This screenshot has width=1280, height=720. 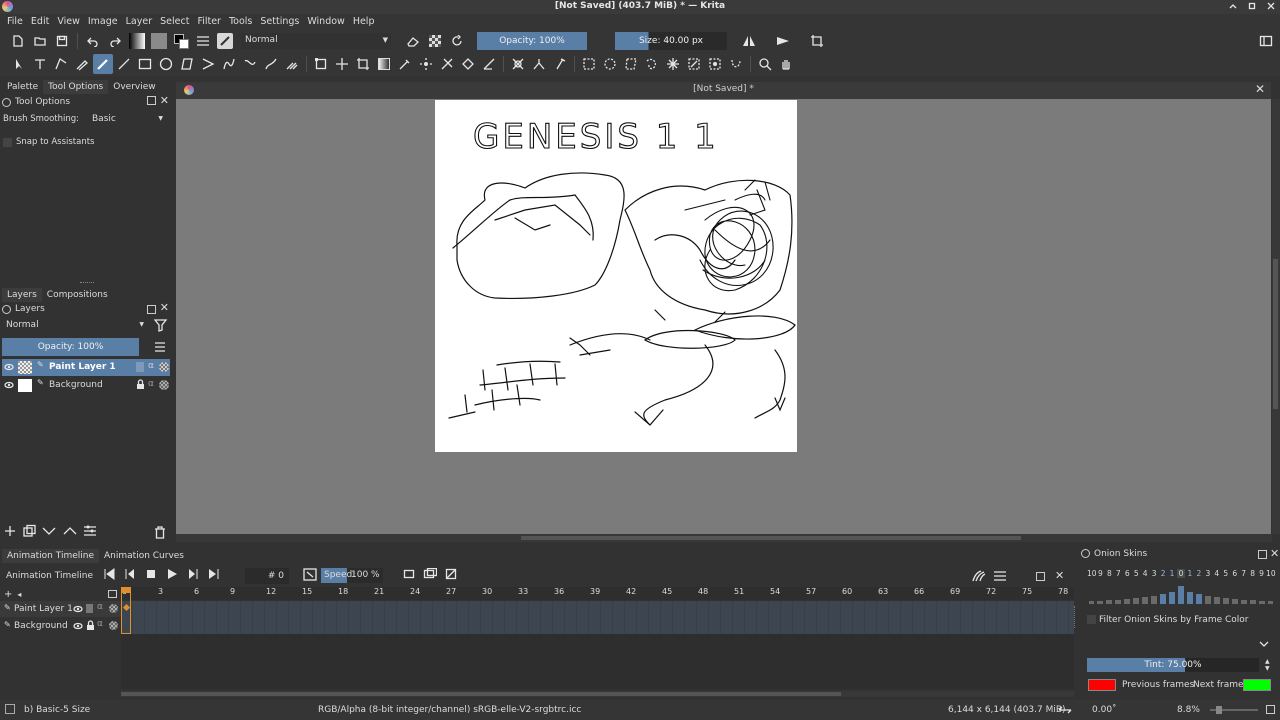 I want to click on onion-frame-label: 10, so click(x=1271, y=573).